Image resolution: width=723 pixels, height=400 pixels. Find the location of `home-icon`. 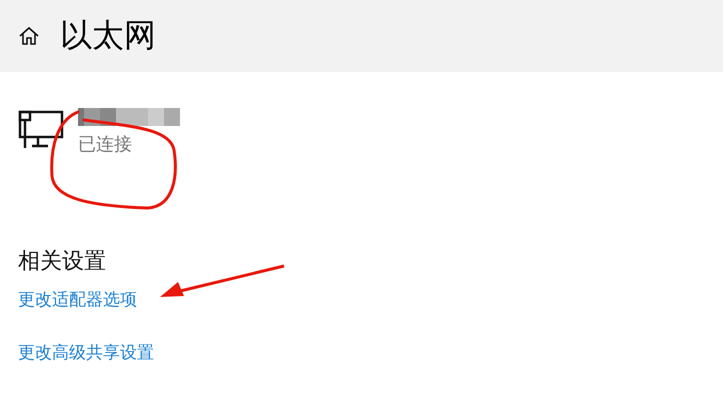

home-icon is located at coordinates (29, 36).